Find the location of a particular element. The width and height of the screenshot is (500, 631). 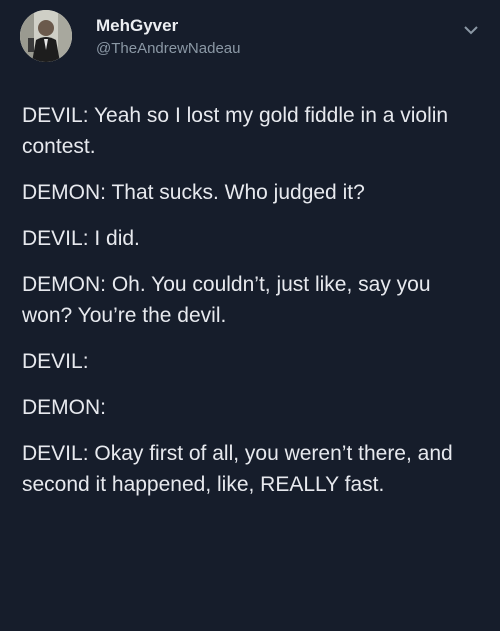

profile-photo-icon is located at coordinates (46, 36).